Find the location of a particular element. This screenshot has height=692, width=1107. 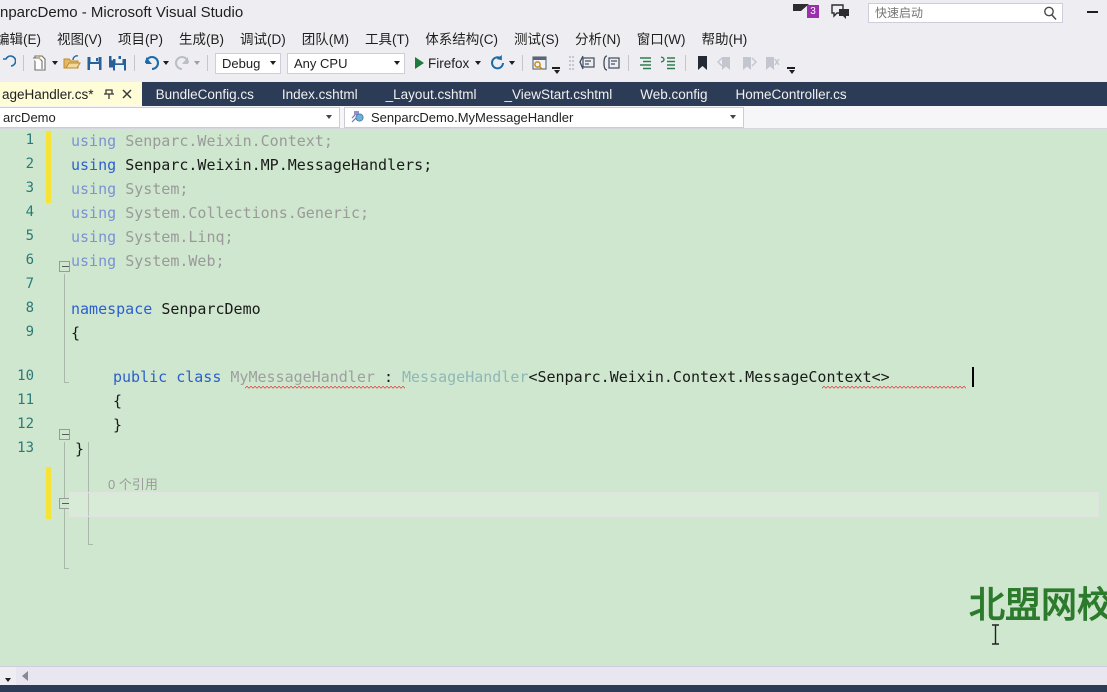

fold-toggle-usings is located at coordinates (64, 266).